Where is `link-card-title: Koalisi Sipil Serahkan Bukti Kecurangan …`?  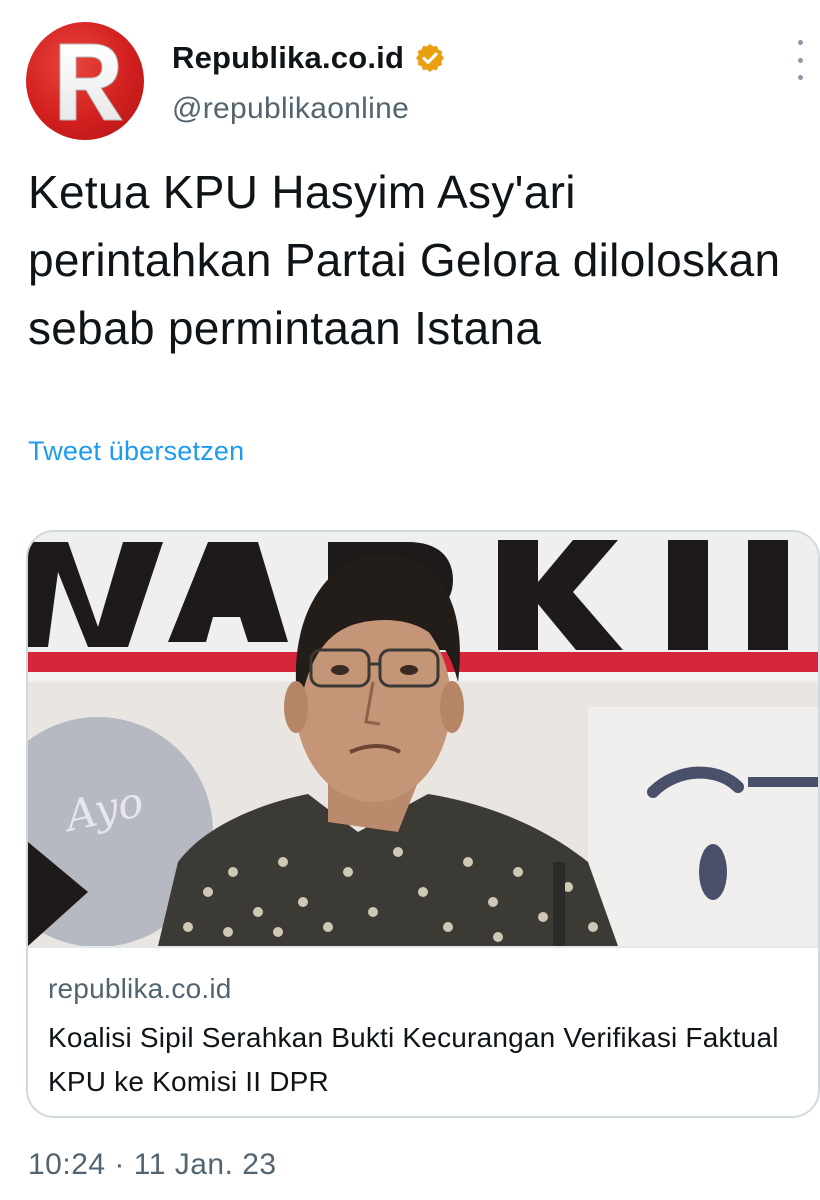
link-card-title: Koalisi Sipil Serahkan Bukti Kecurangan … is located at coordinates (418, 1060).